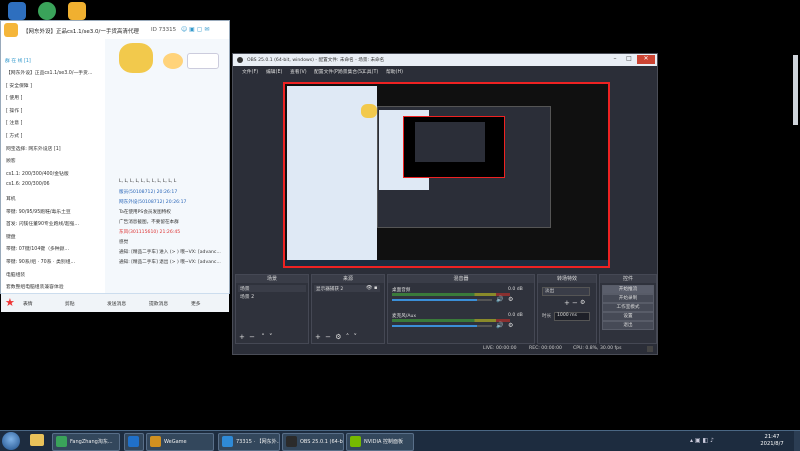 The width and height of the screenshot is (800, 451). I want to click on transitions-header: 转场特效, so click(567, 279).